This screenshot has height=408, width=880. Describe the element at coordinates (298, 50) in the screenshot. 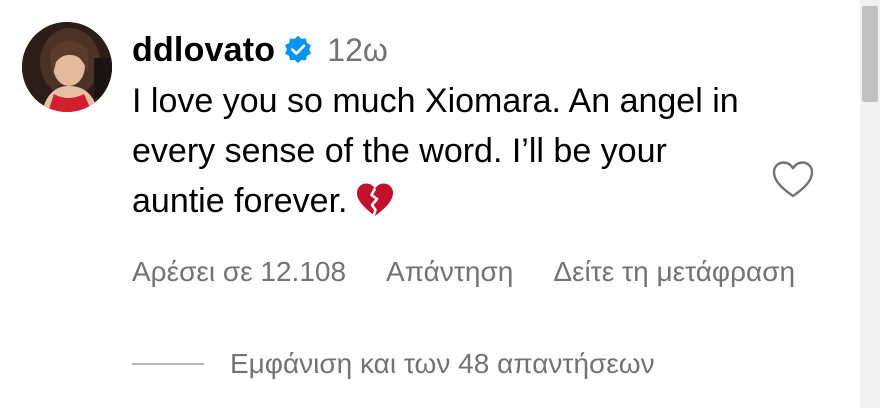

I see `verified-badge-icon` at that location.